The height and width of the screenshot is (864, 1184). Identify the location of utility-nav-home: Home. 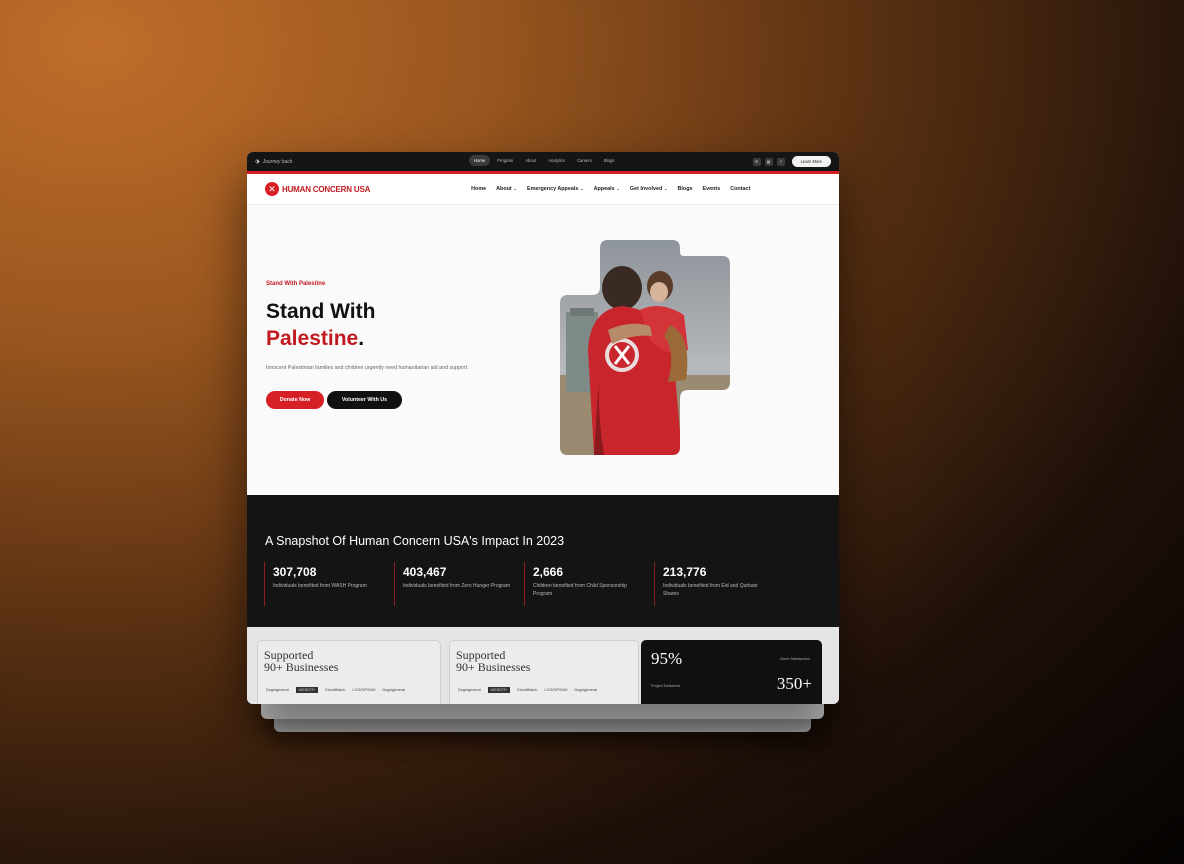
(480, 160).